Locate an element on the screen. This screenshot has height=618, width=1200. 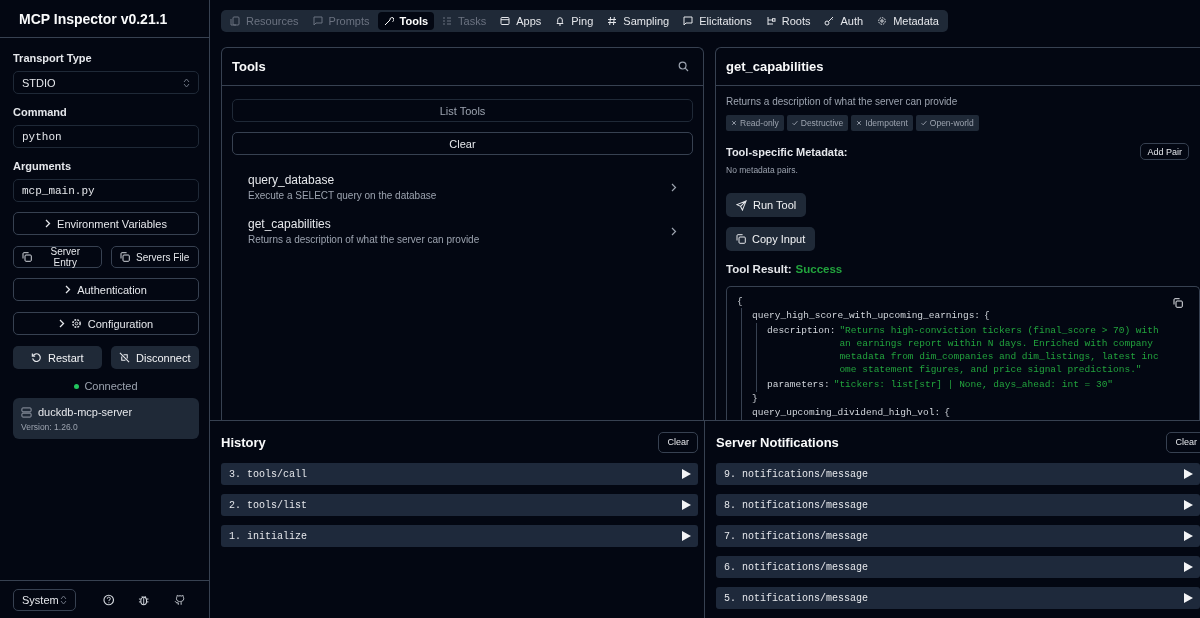
annotation-badge: Idempotent is located at coordinates (882, 123).